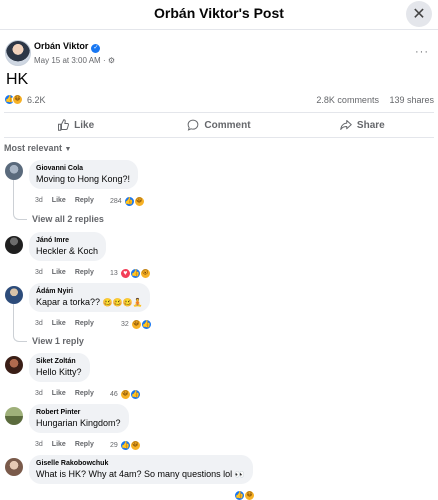  Describe the element at coordinates (89, 291) in the screenshot. I see `commenter-name: Ádám Nyiri` at that location.